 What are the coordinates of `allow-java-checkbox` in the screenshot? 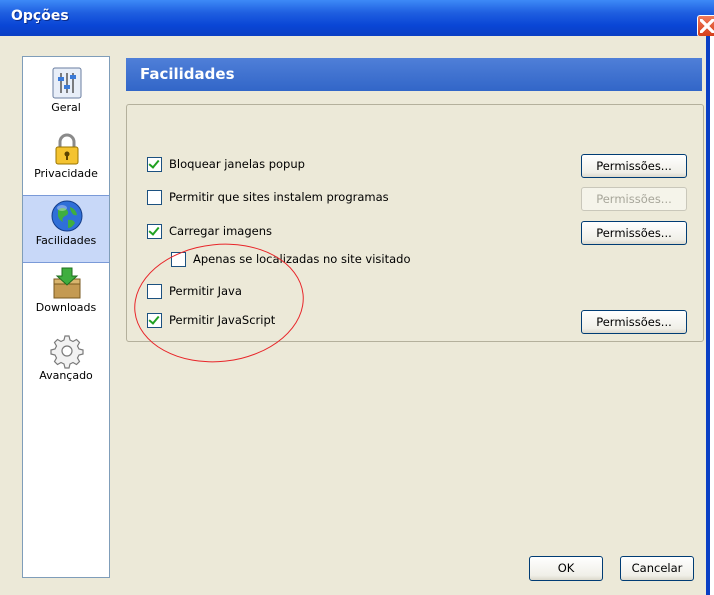 It's located at (154, 291).